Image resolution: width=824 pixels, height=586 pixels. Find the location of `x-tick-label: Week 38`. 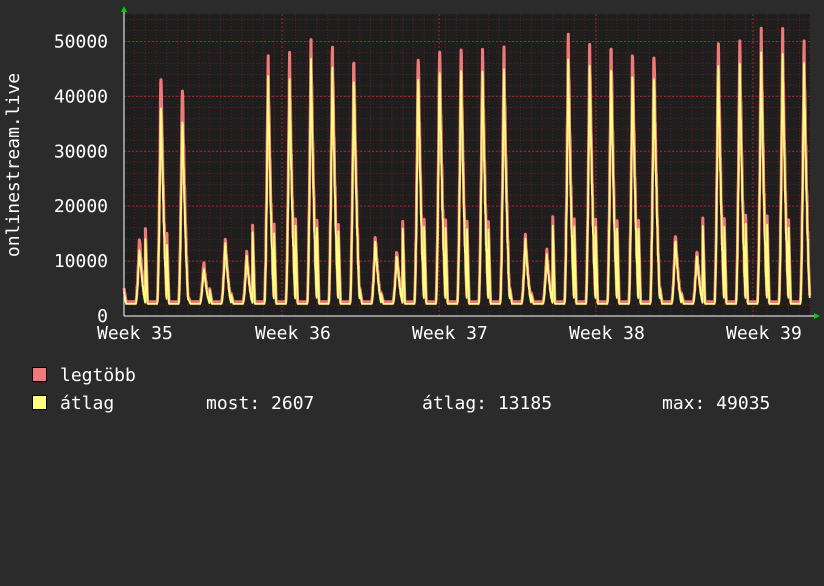

x-tick-label: Week 38 is located at coordinates (607, 333).